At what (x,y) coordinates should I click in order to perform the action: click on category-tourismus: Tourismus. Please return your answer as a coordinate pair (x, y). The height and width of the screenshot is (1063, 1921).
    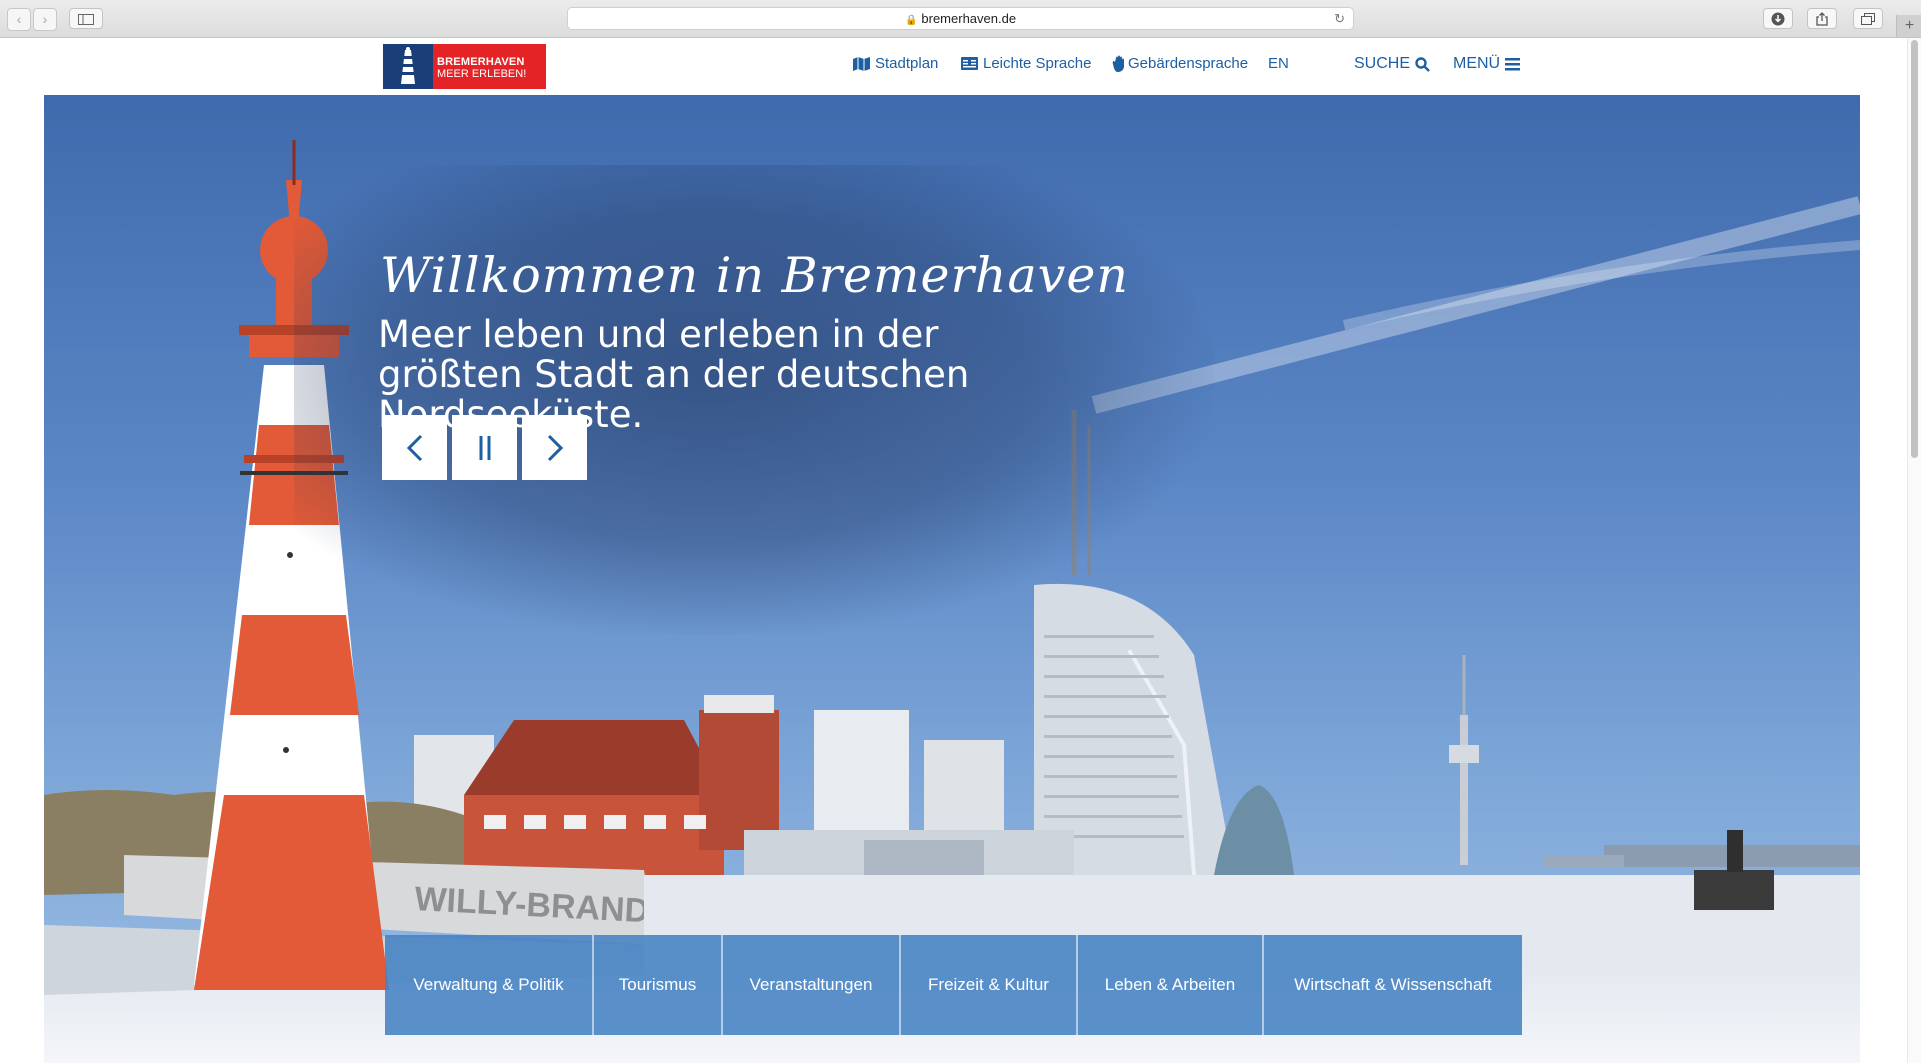
    Looking at the image, I should click on (658, 985).